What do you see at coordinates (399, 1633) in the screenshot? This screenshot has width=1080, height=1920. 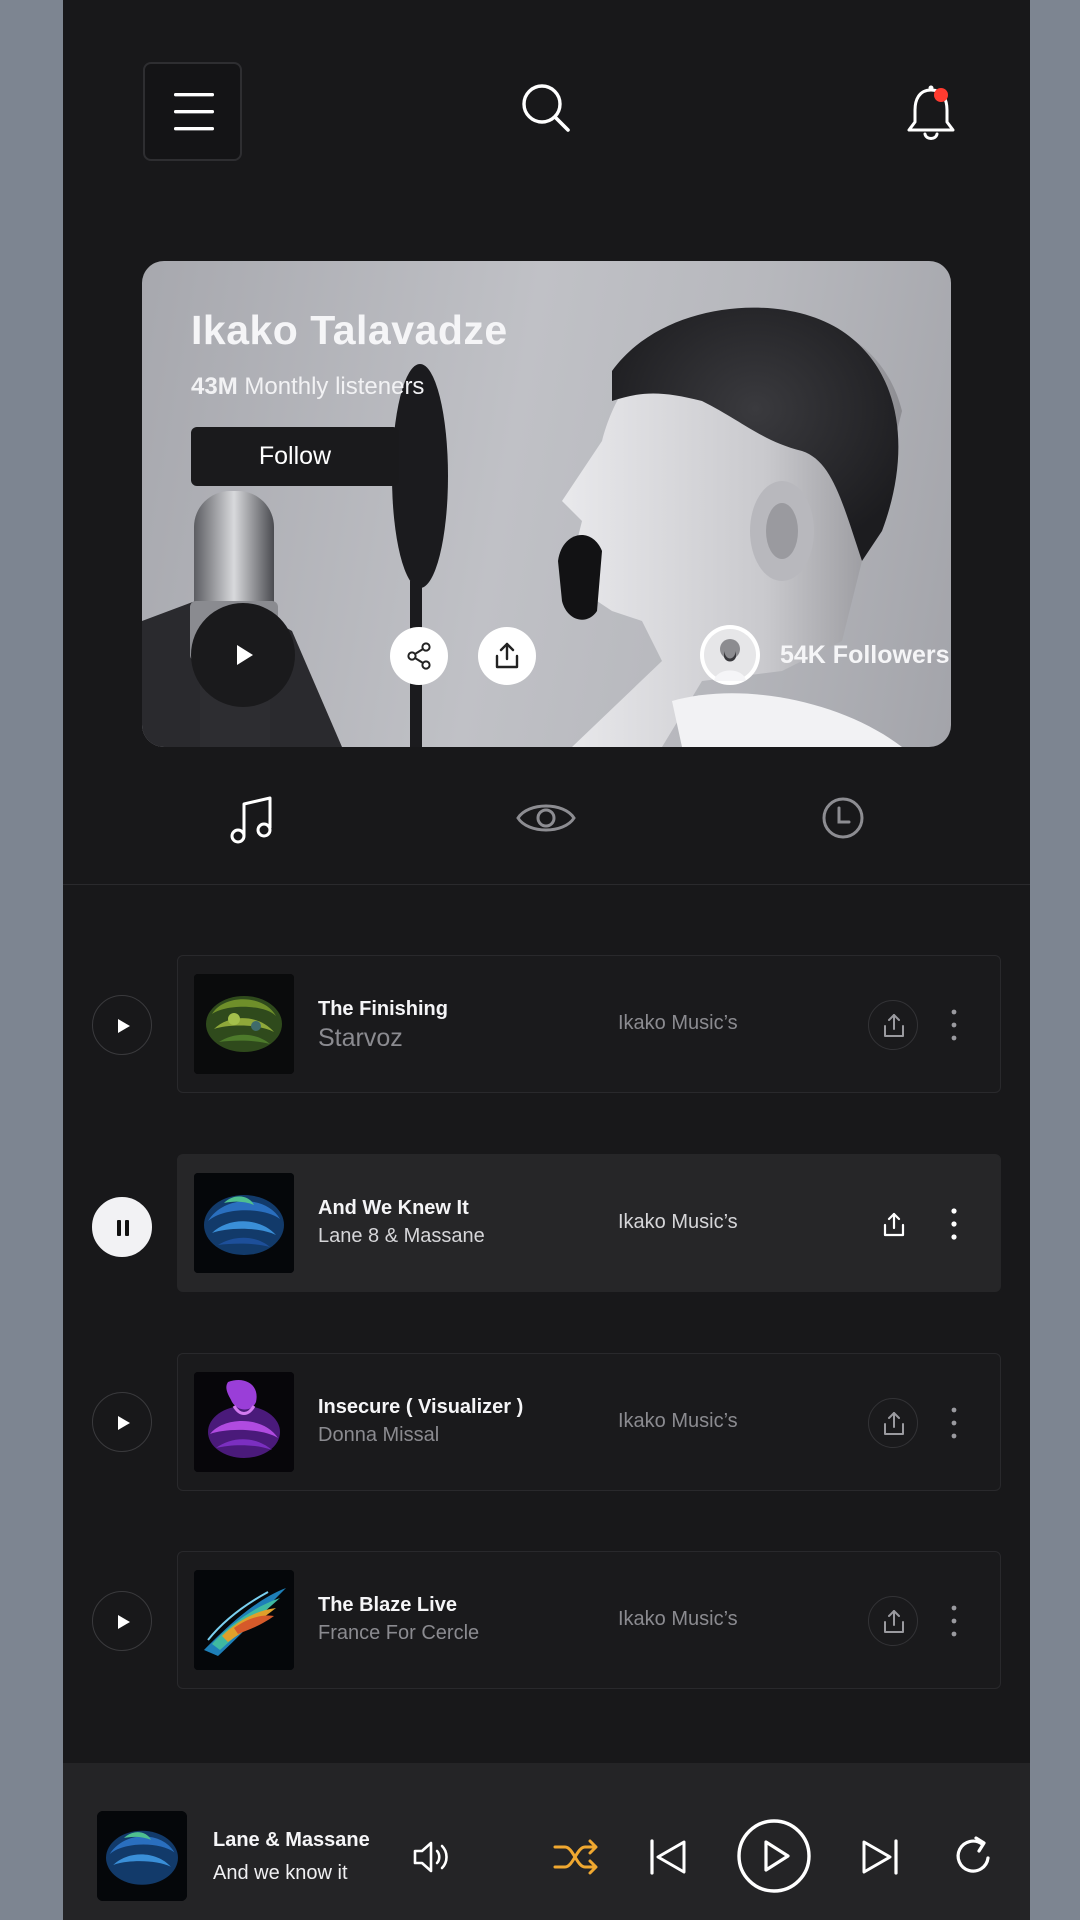 I see `track-artist: France For Cercle` at bounding box center [399, 1633].